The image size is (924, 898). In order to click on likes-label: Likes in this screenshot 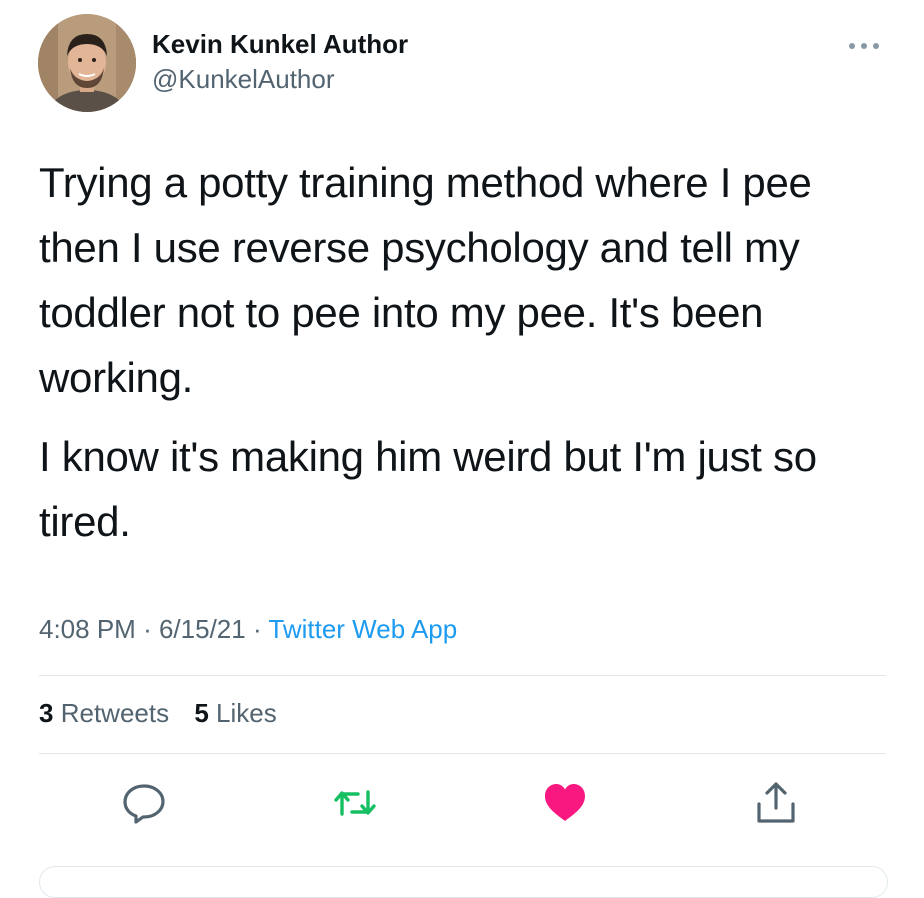, I will do `click(246, 713)`.